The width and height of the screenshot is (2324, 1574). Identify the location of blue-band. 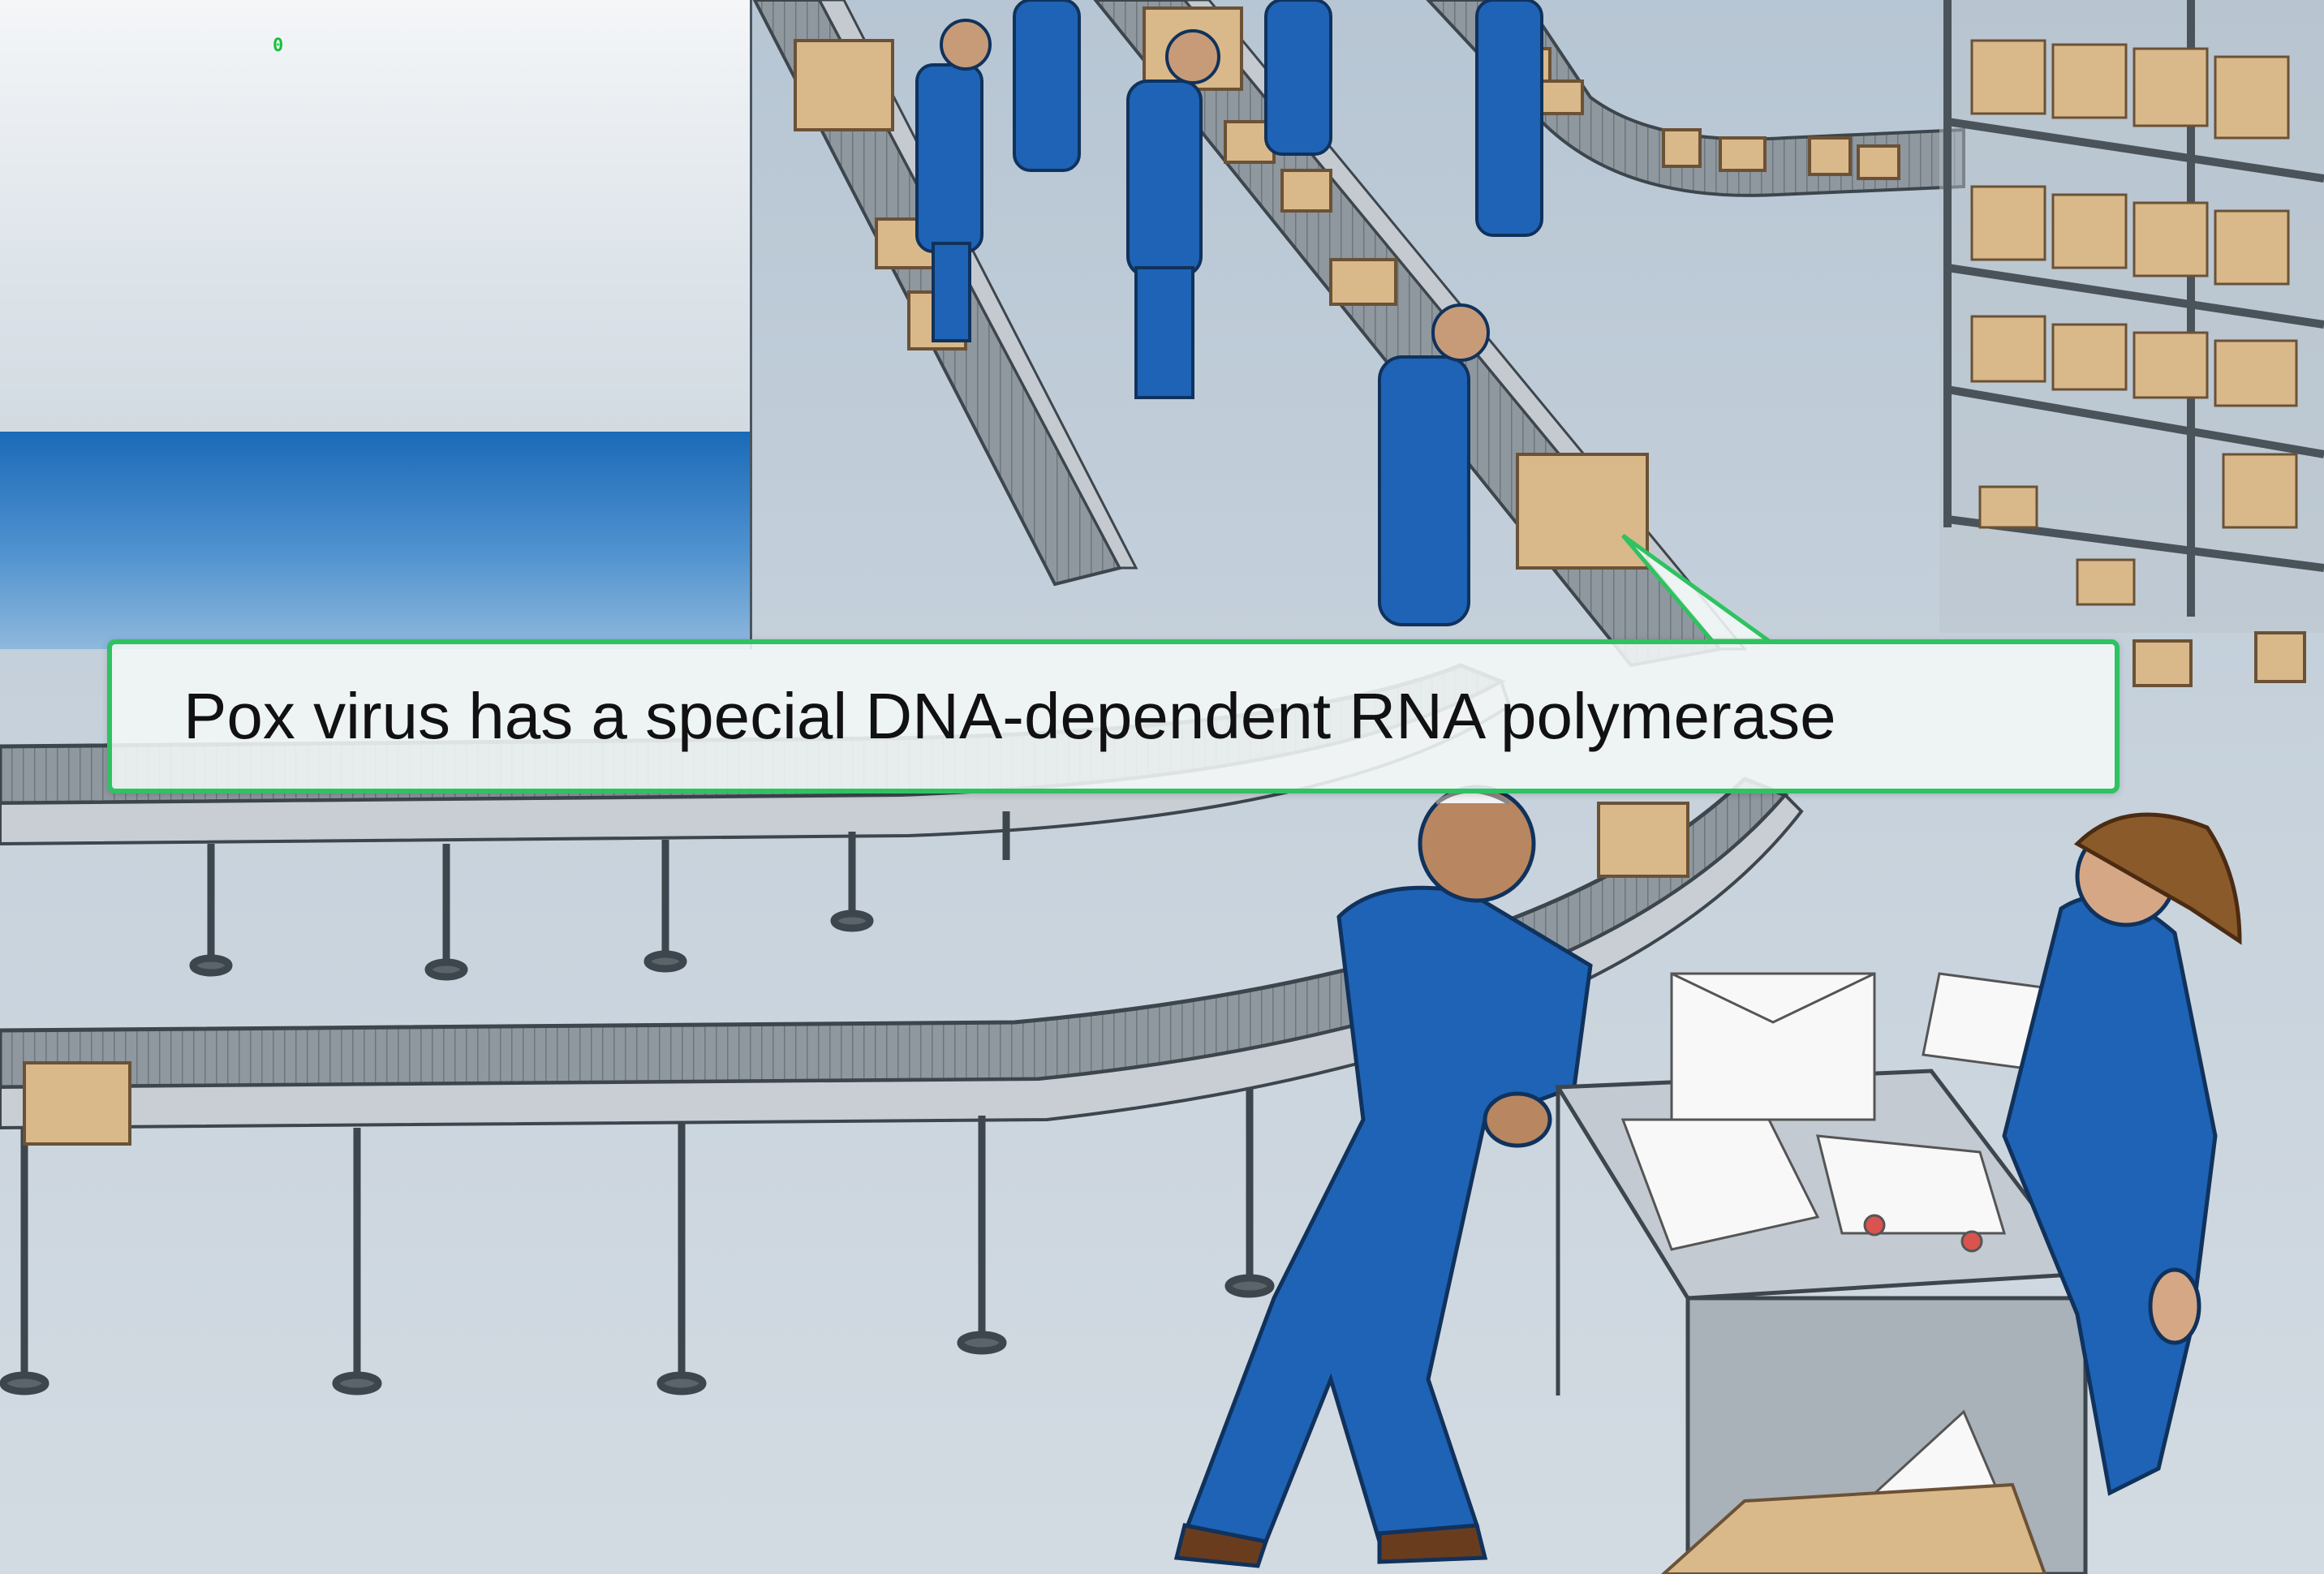
(375, 540).